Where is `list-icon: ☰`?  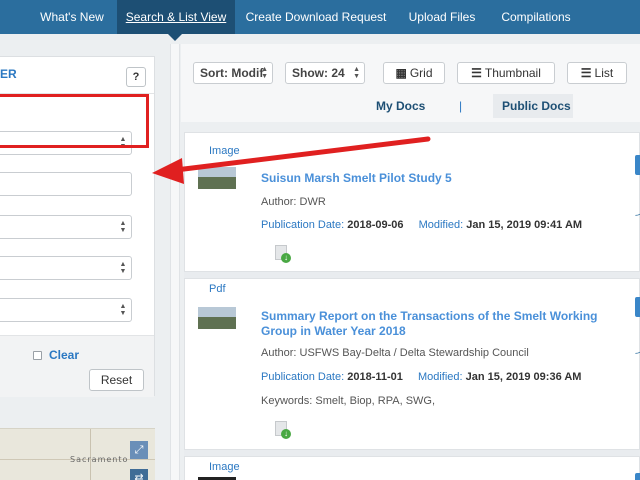
list-icon: ☰ is located at coordinates (586, 73).